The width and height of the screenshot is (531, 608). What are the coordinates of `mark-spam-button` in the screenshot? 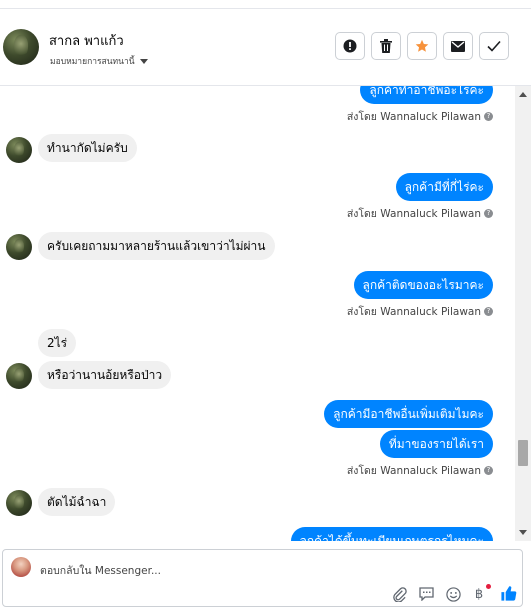 It's located at (350, 46).